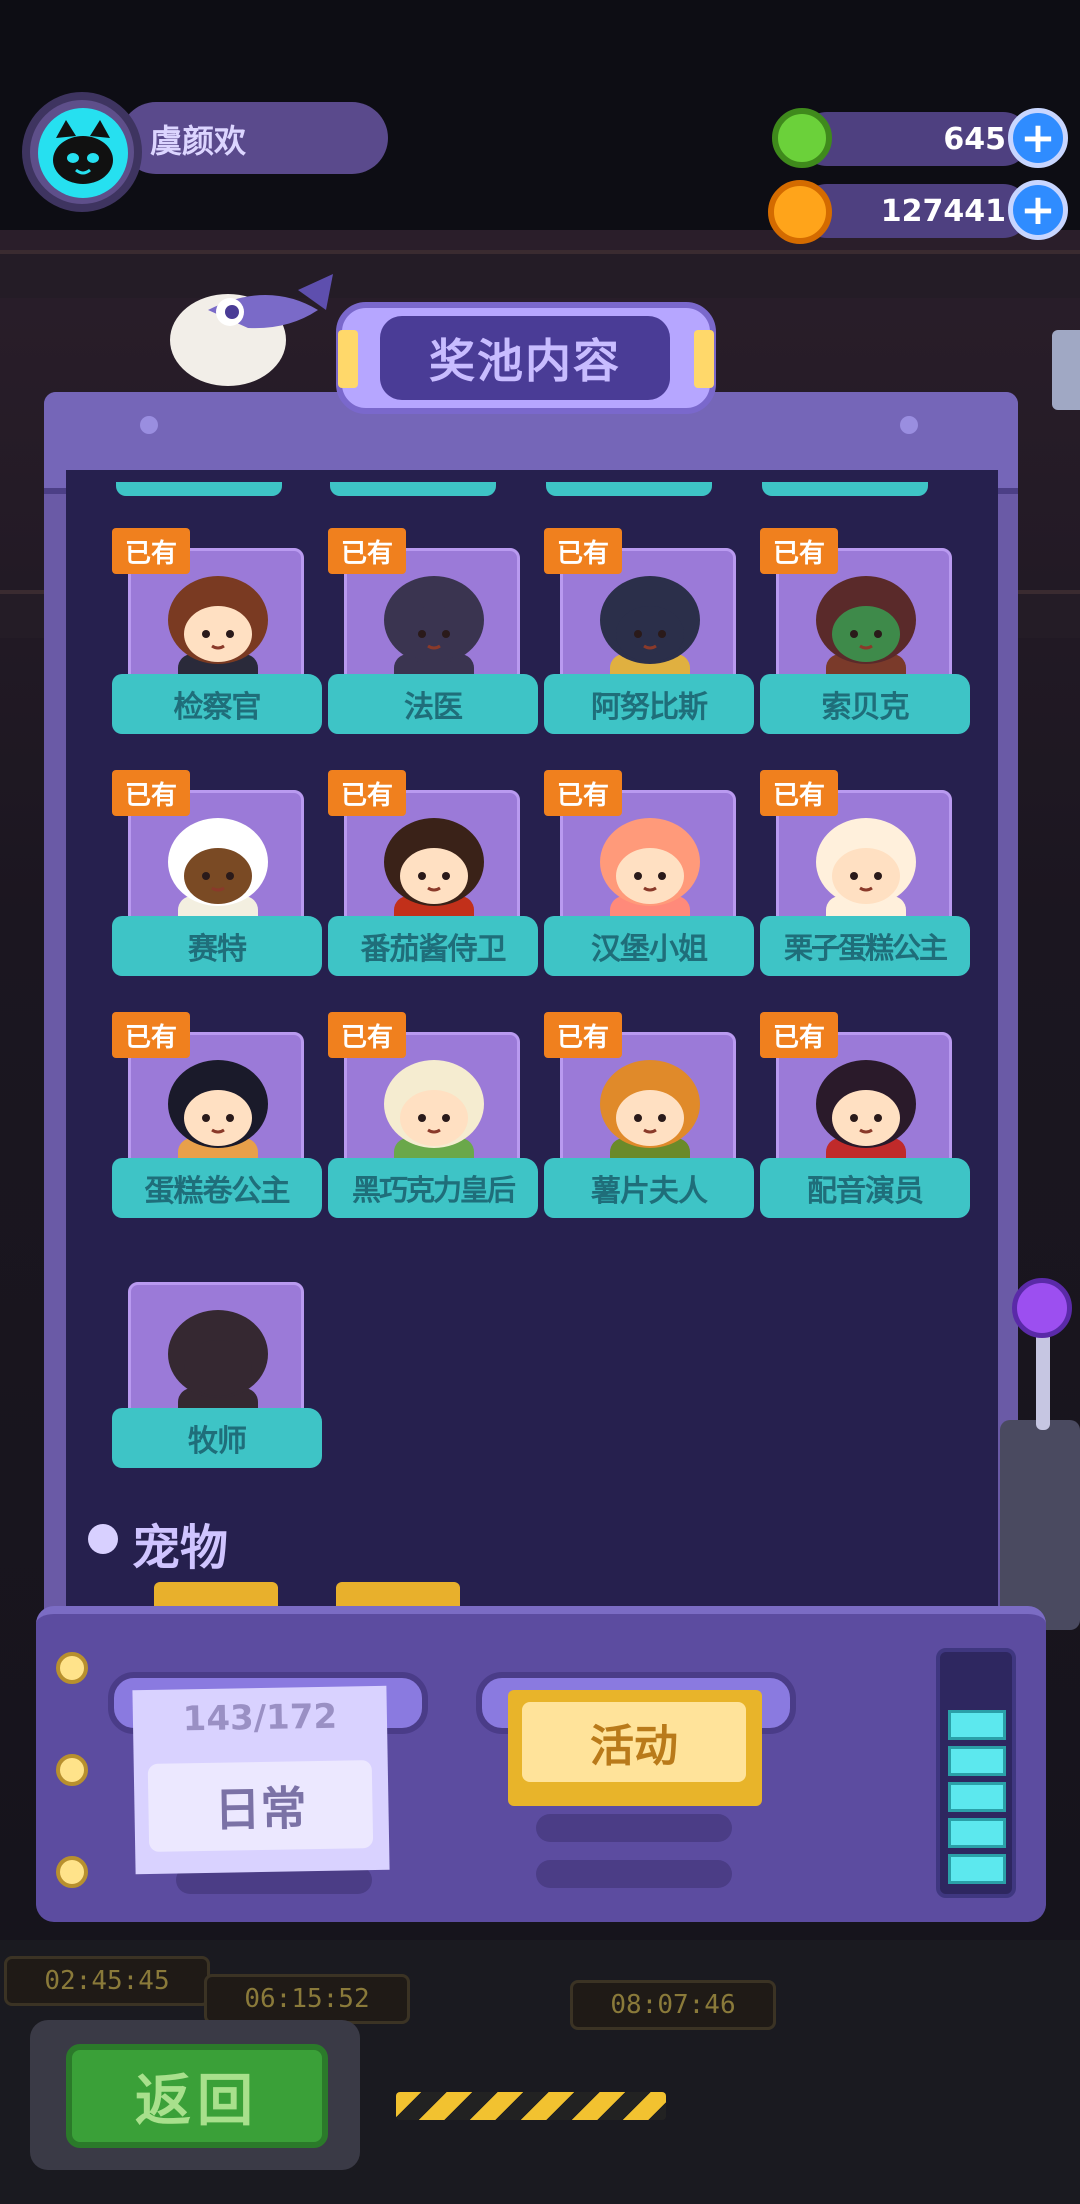 The height and width of the screenshot is (2204, 1080). I want to click on character-card: 已有 番茄酱侍卫, so click(433, 880).